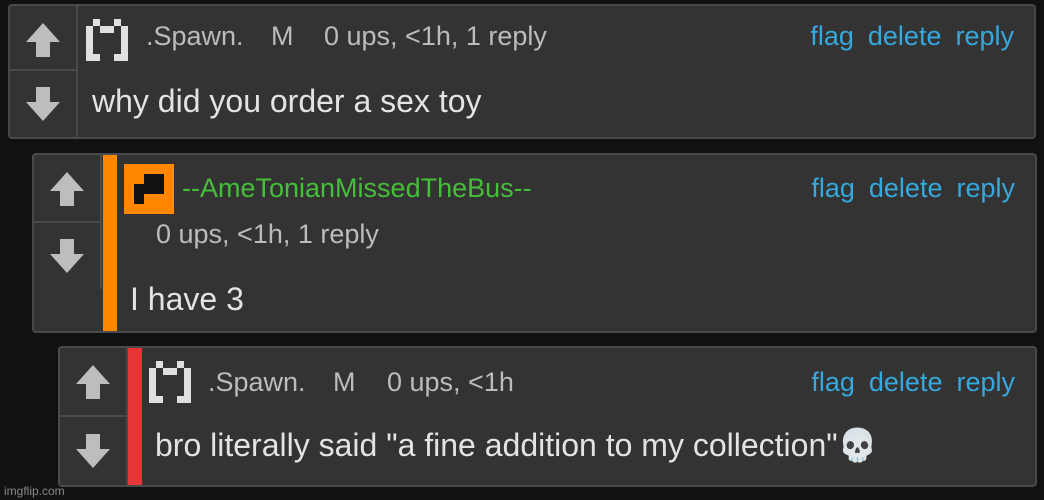  What do you see at coordinates (34, 491) in the screenshot?
I see `watermark: imgflip.com` at bounding box center [34, 491].